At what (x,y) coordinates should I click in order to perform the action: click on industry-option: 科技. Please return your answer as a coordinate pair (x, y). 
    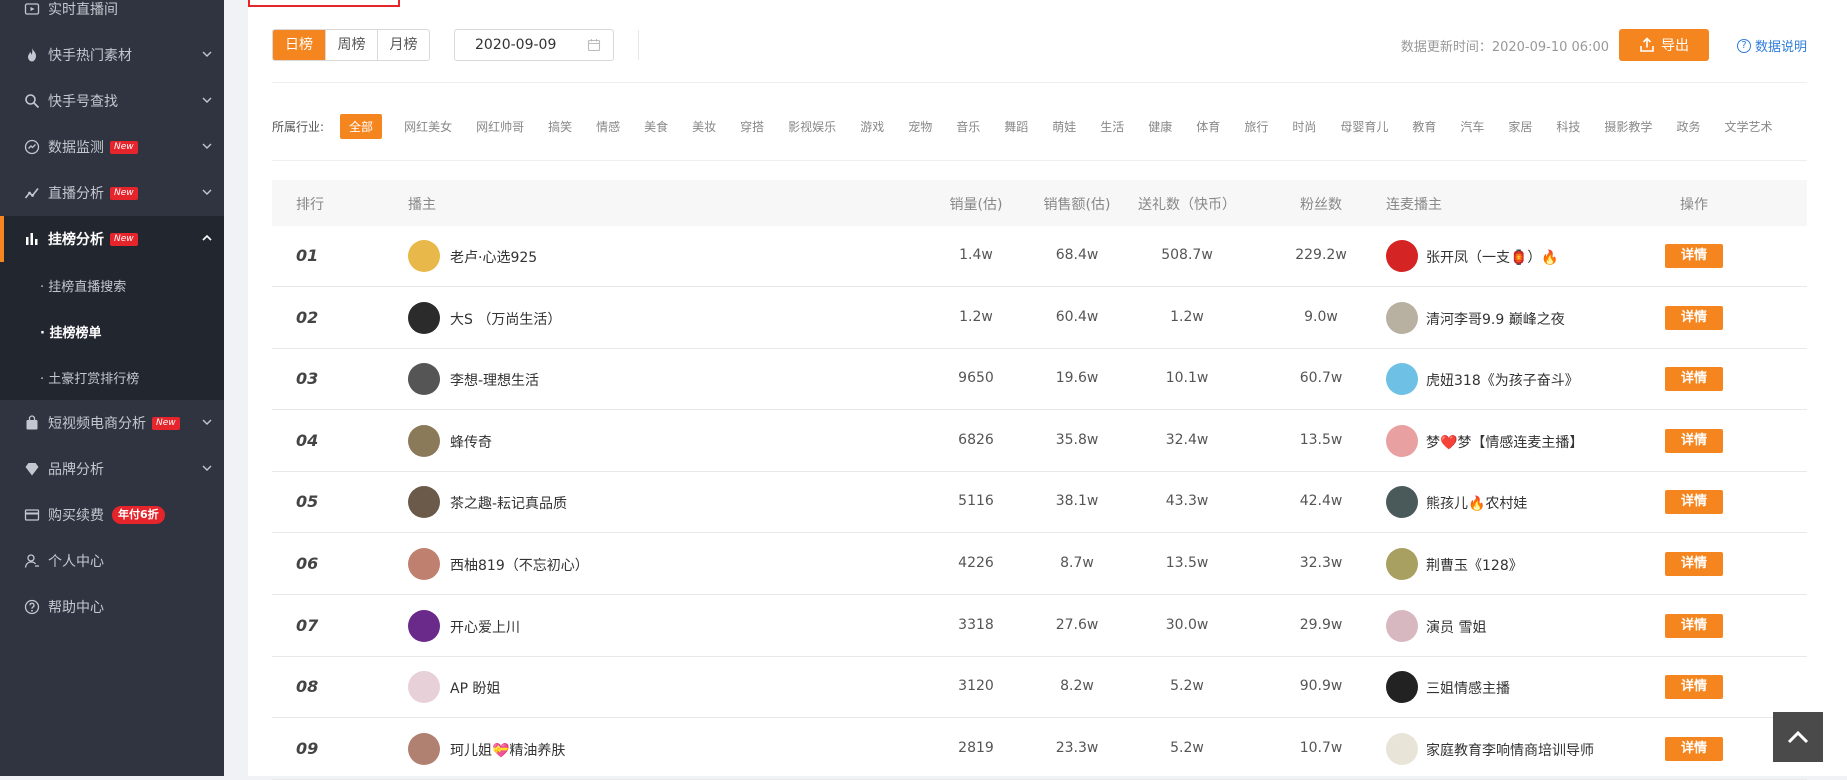
    Looking at the image, I should click on (1568, 126).